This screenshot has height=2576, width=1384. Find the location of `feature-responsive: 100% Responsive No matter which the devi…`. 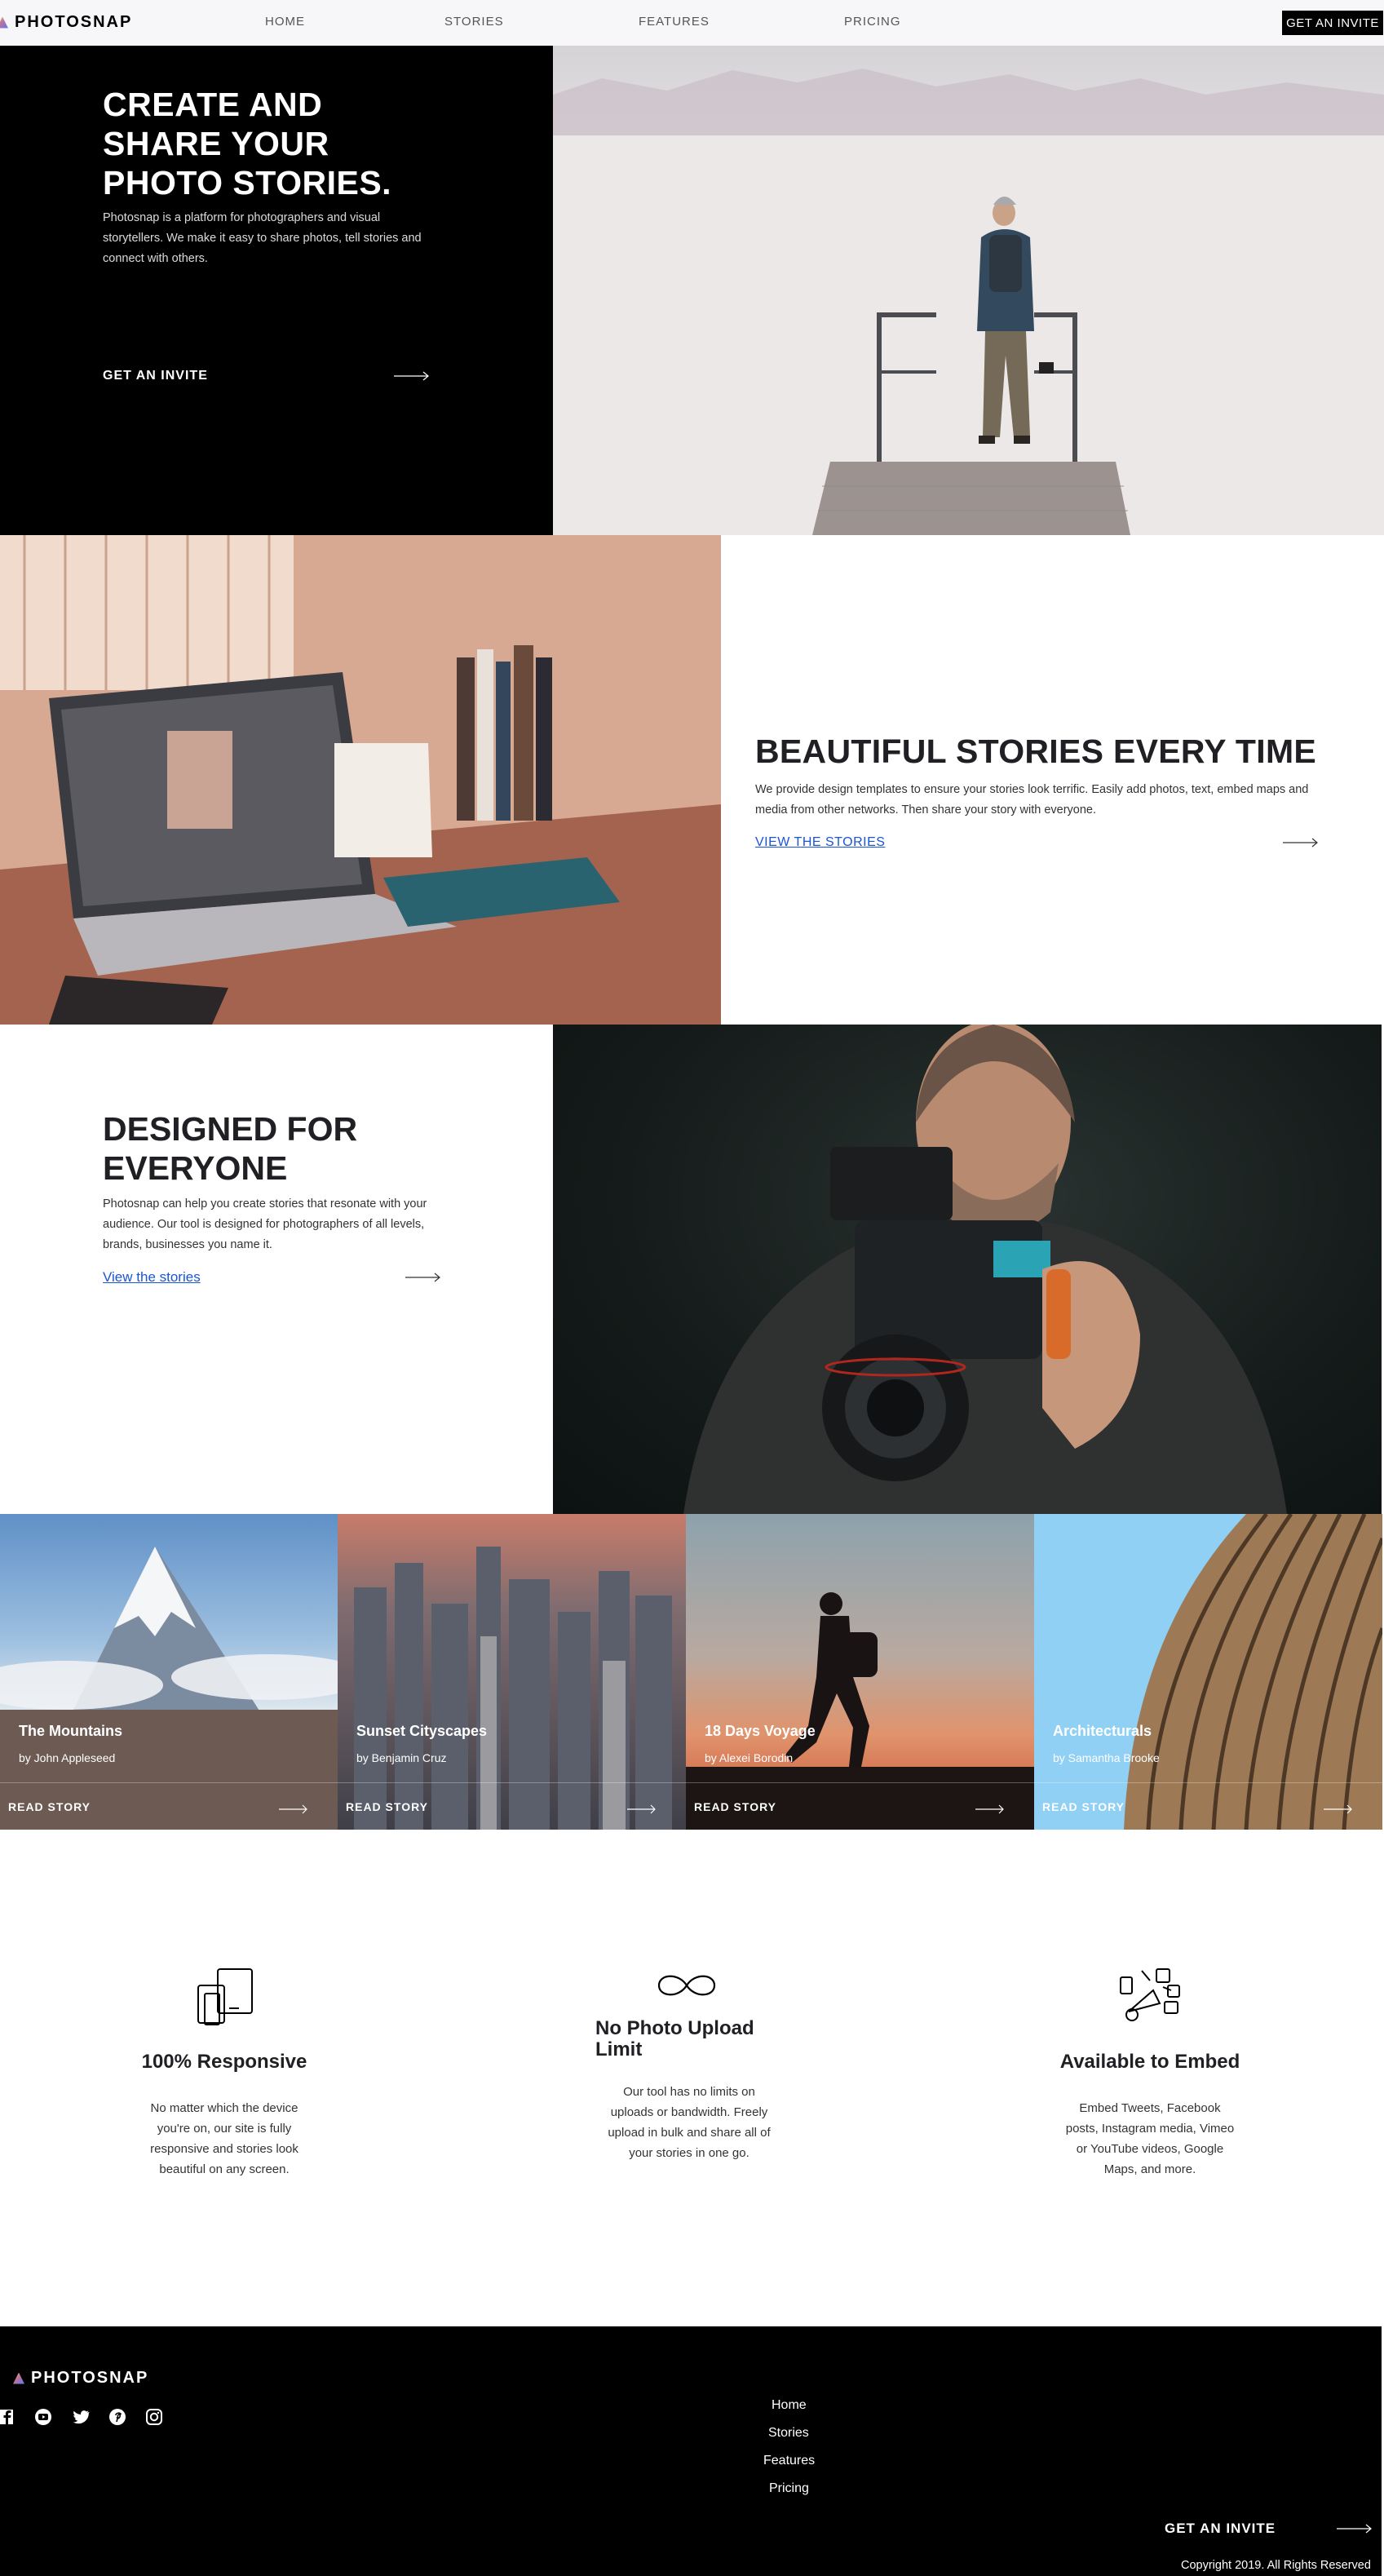

feature-responsive: 100% Responsive No matter which the devi… is located at coordinates (224, 2073).